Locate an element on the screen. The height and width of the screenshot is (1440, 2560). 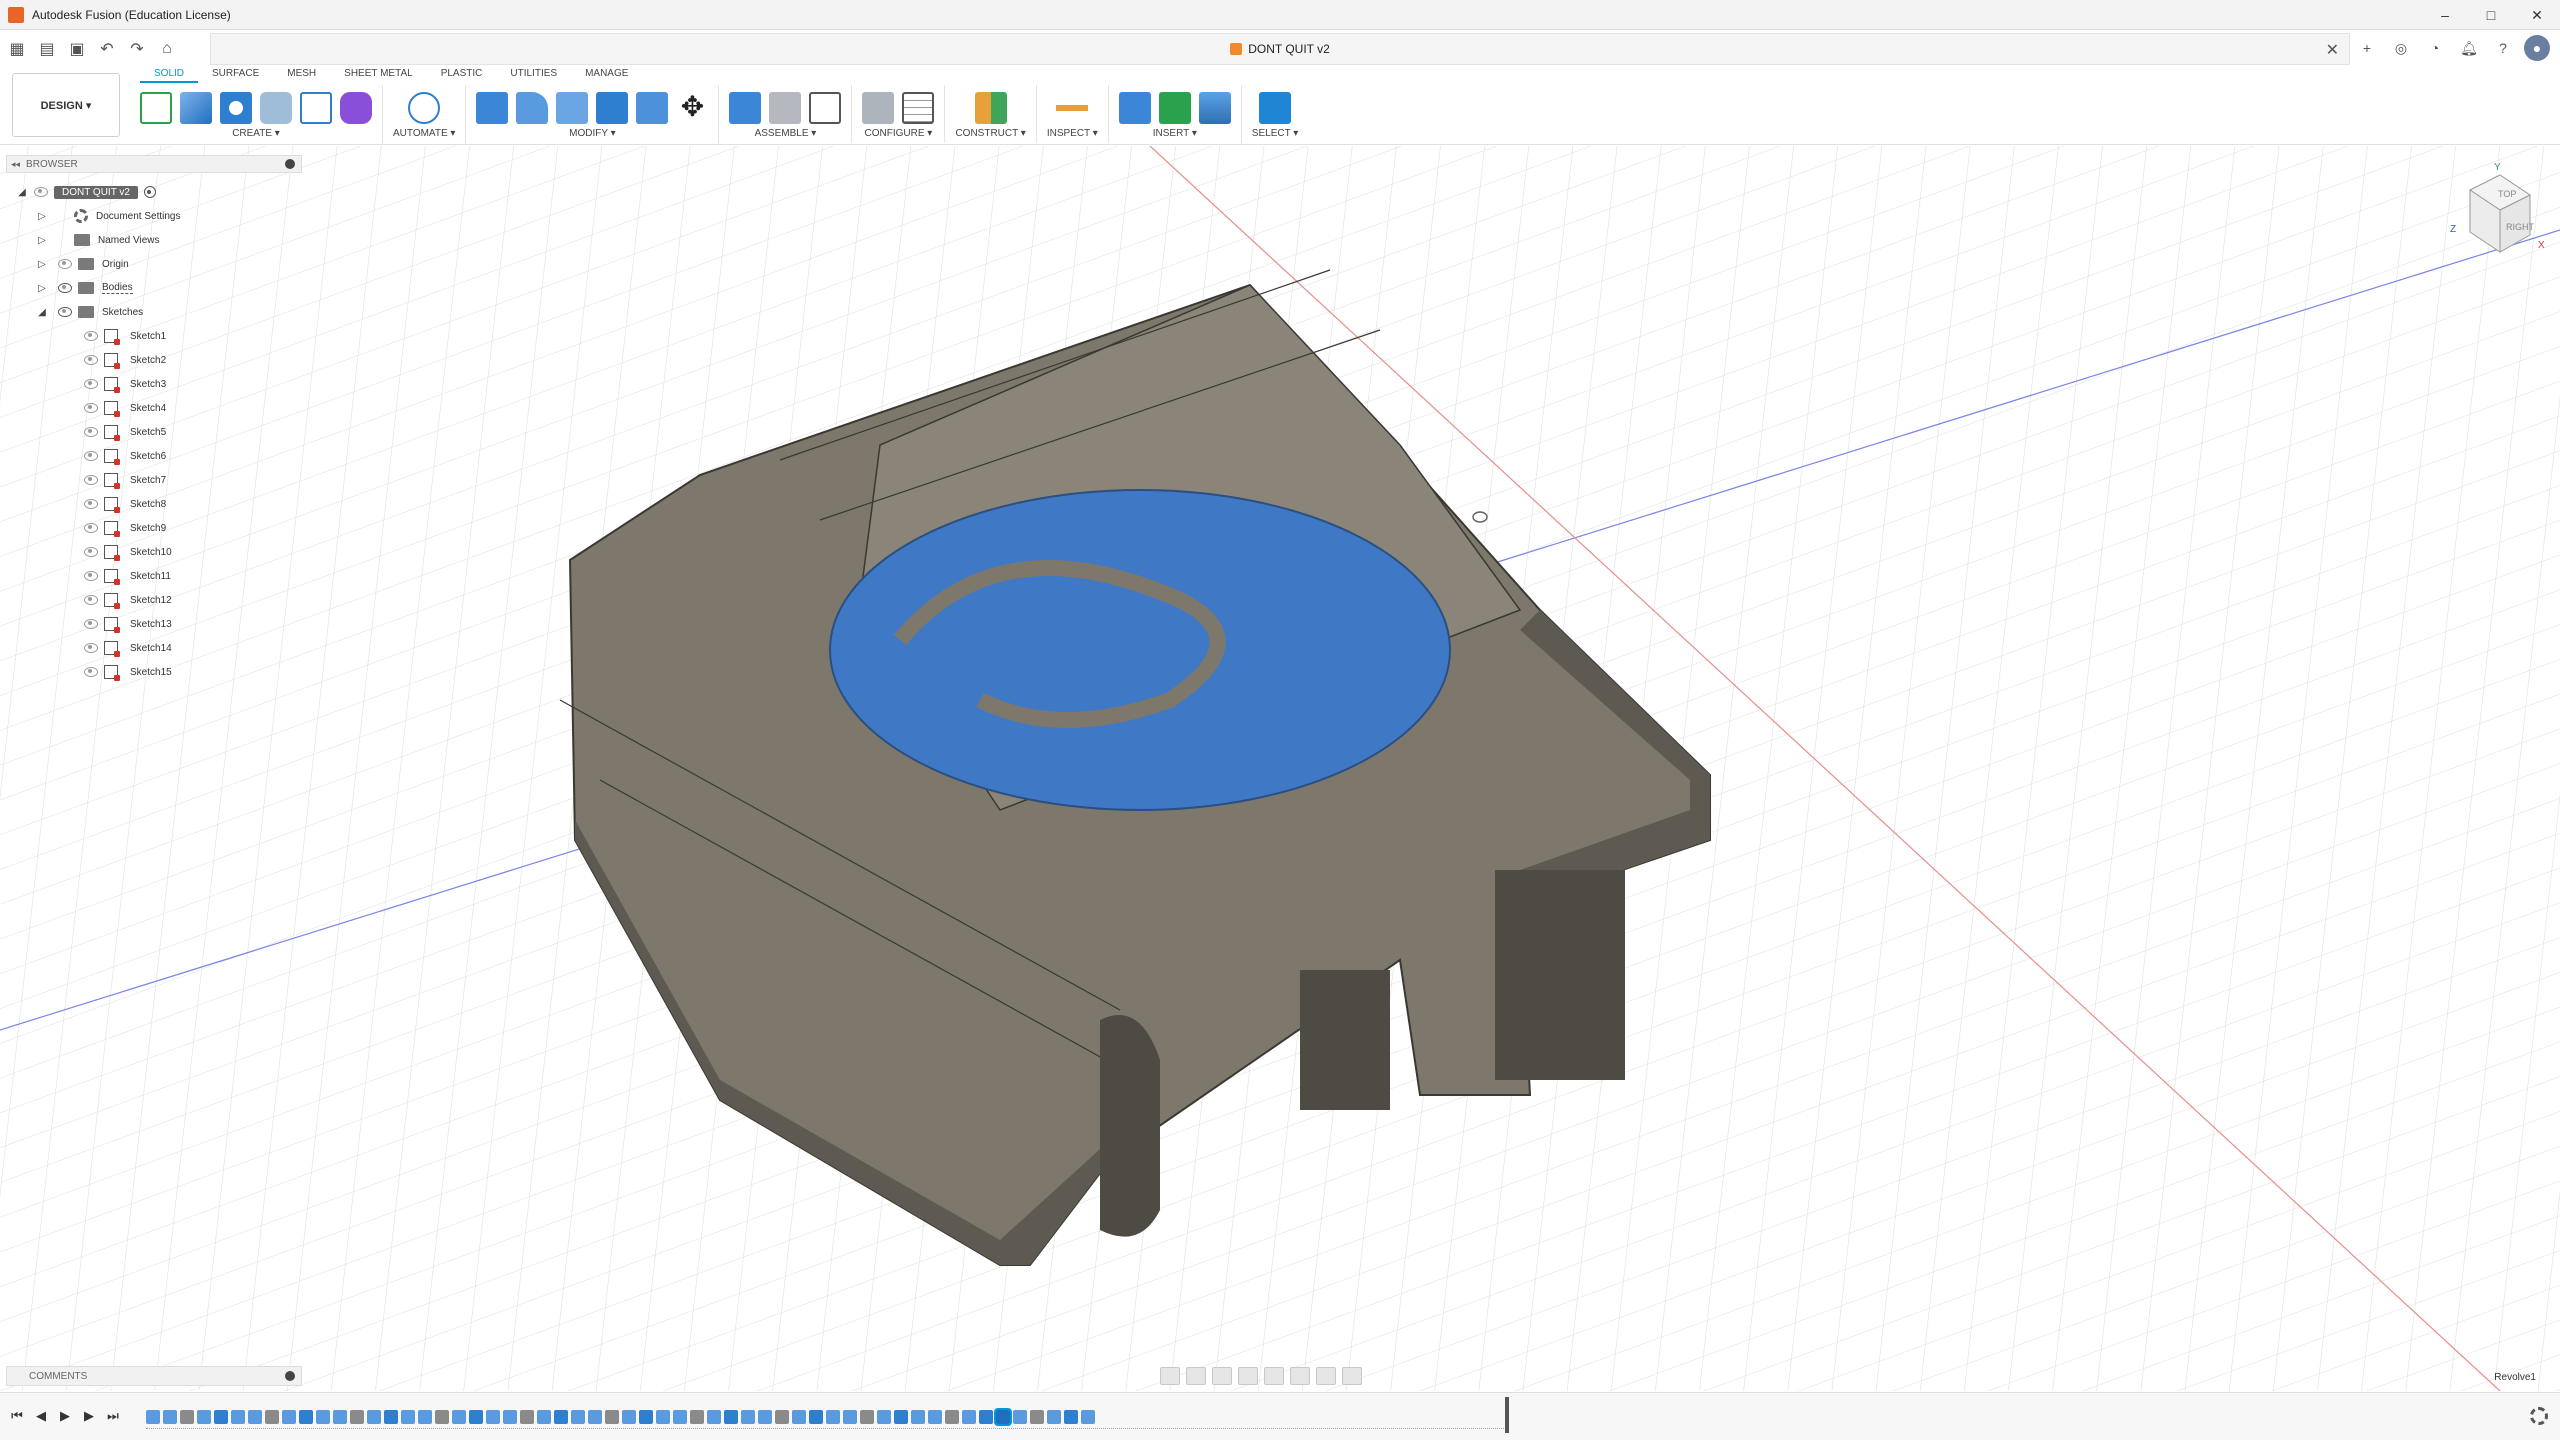
tree-item-sketch: Sketch11 is located at coordinates (156, 576).